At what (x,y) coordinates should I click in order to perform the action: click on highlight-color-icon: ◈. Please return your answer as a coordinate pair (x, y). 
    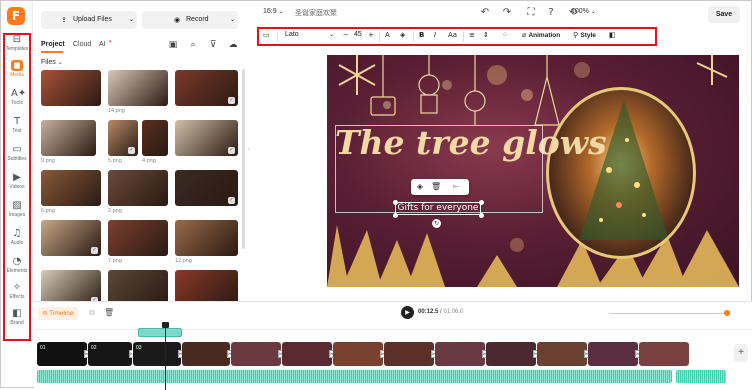
    Looking at the image, I should click on (402, 35).